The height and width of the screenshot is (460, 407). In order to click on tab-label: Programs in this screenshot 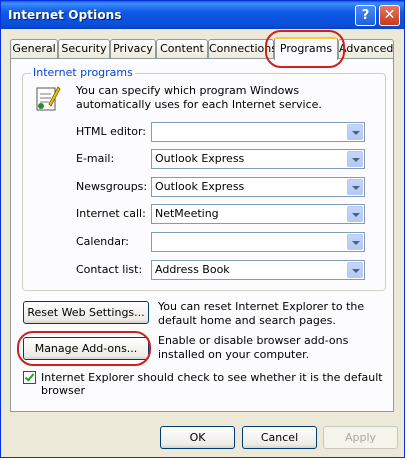, I will do `click(306, 48)`.